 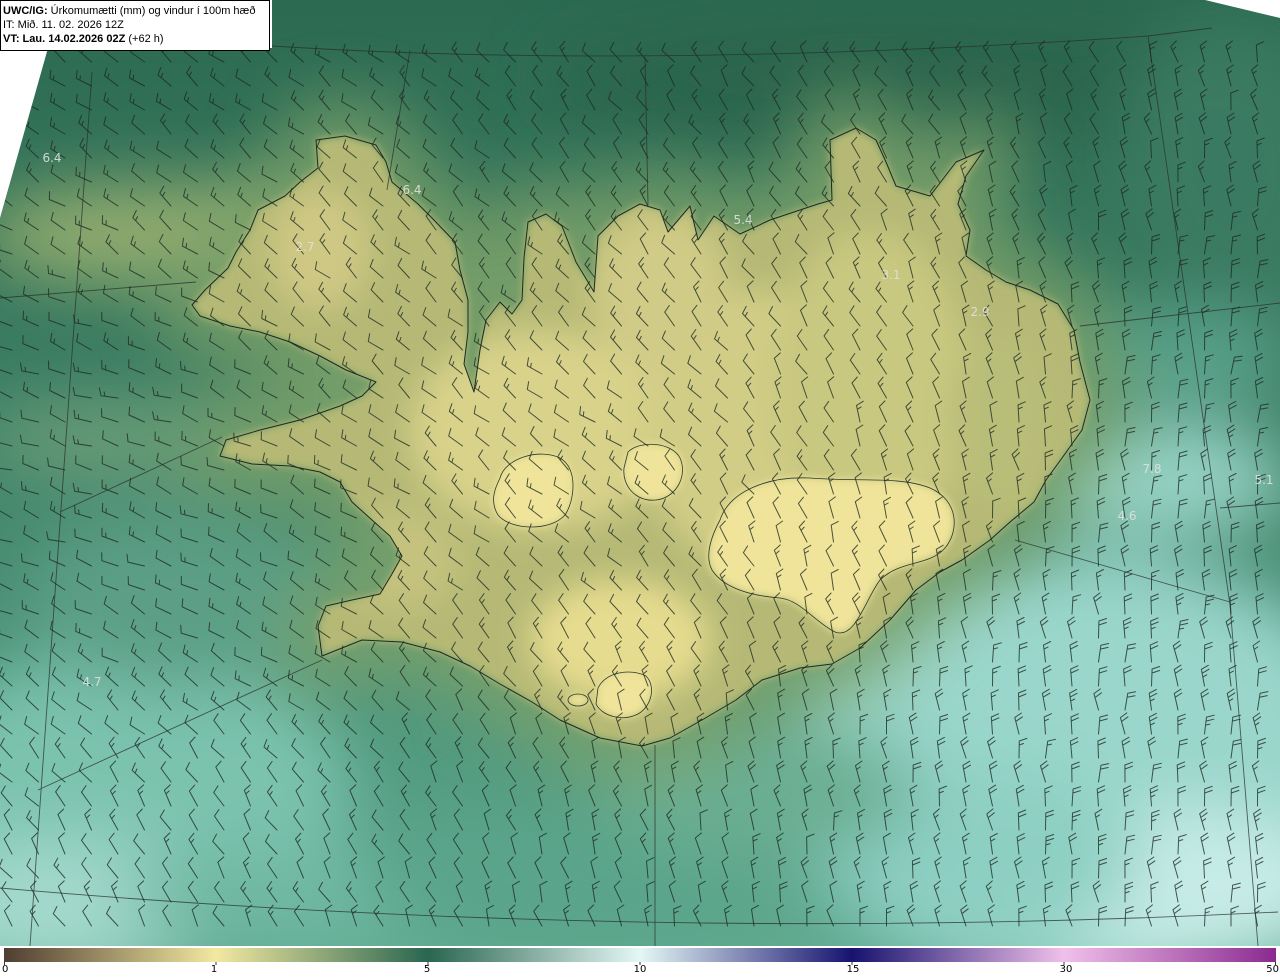 What do you see at coordinates (1127, 516) in the screenshot?
I see `value-label: 4.6` at bounding box center [1127, 516].